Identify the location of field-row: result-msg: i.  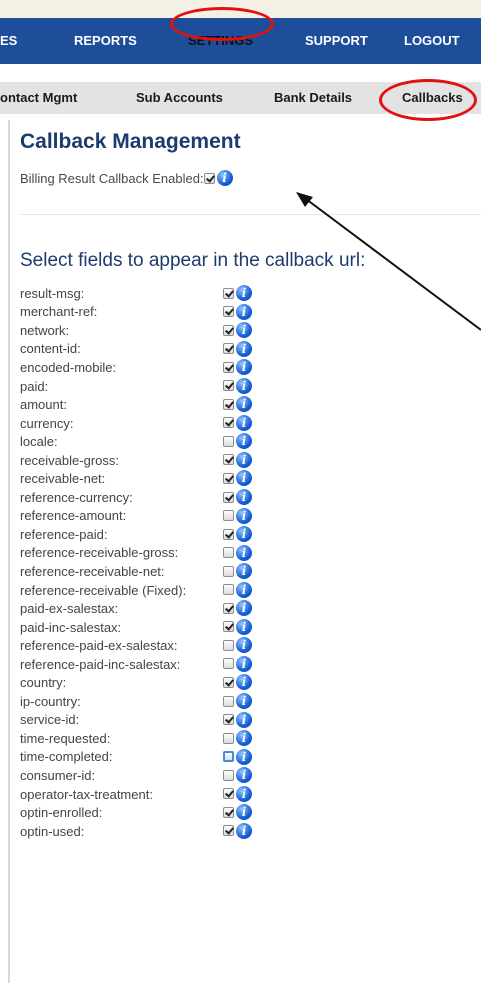
(170, 293).